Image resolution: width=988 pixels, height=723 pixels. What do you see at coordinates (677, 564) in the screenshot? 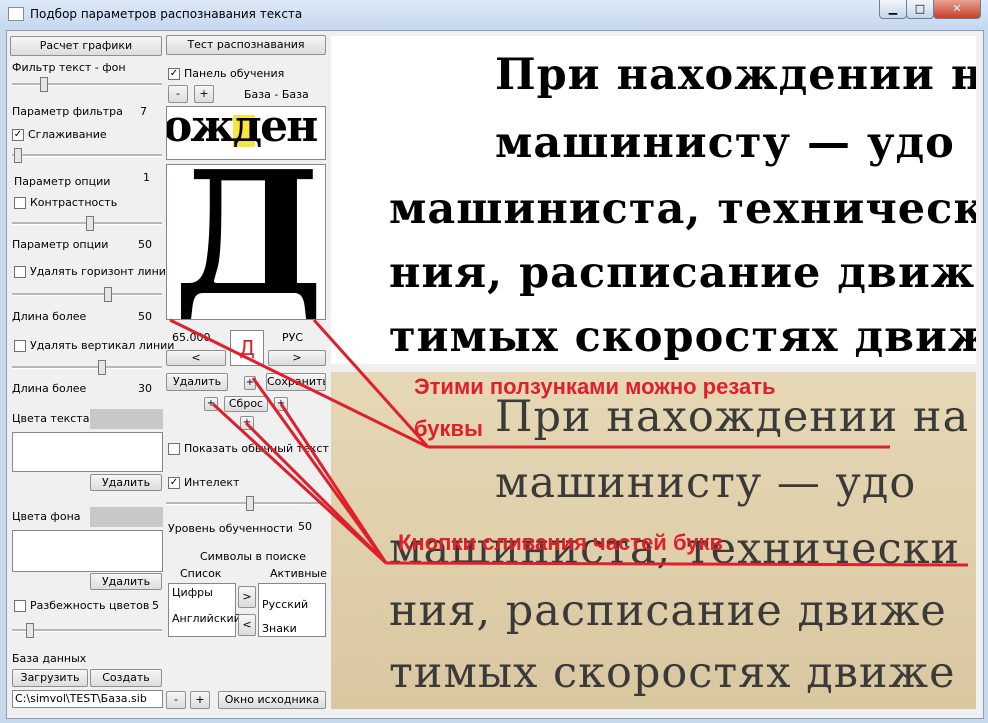
I see `underline` at bounding box center [677, 564].